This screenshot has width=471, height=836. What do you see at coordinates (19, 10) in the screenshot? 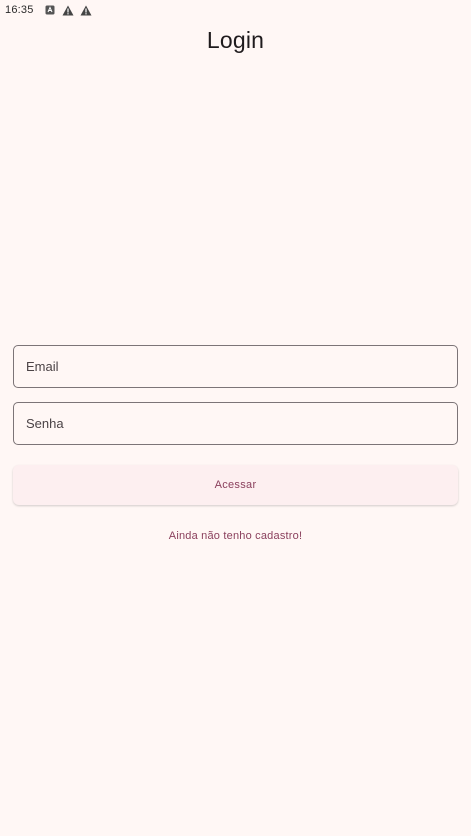
I see `status-time: 16:35` at bounding box center [19, 10].